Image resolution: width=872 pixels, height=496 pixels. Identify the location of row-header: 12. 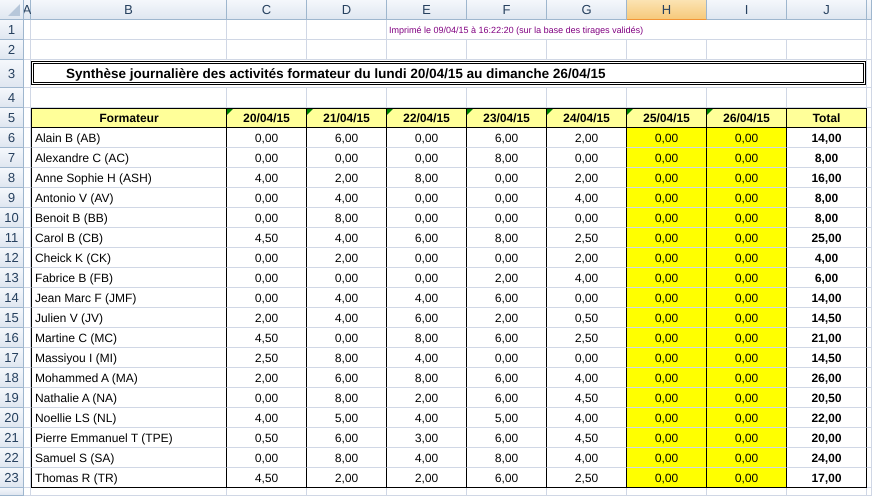
(12, 258).